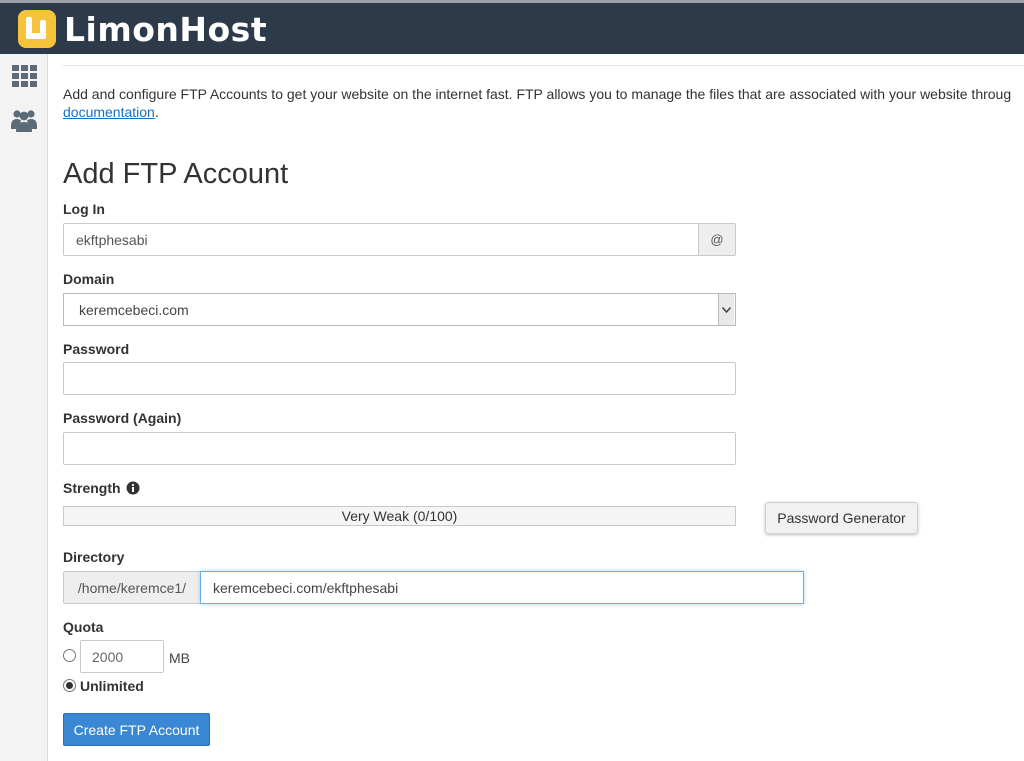  I want to click on quota-input, so click(122, 656).